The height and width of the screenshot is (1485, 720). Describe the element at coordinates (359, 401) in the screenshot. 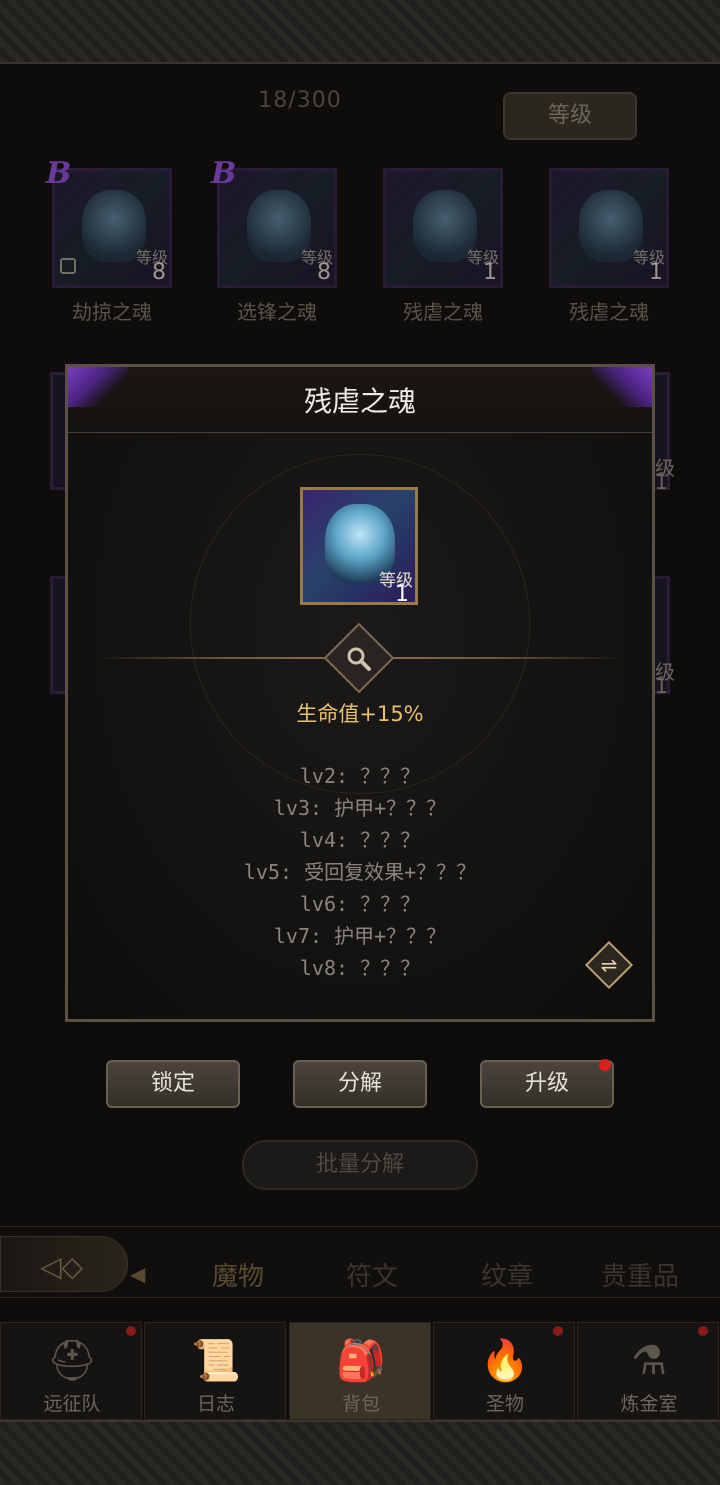

I see `detail-title: 残虐之魂` at that location.